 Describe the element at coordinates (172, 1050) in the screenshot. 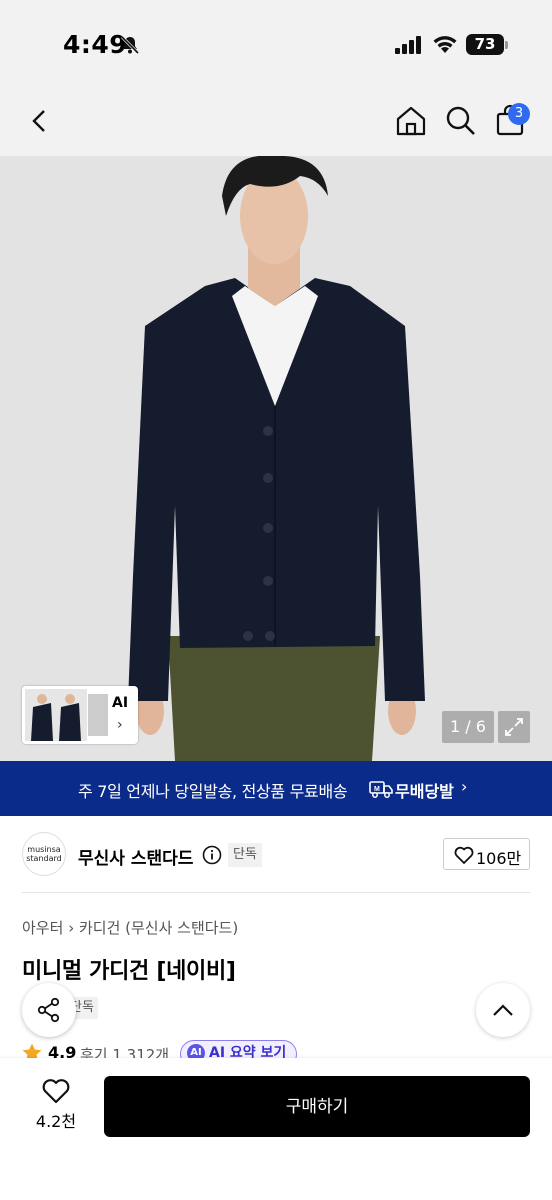

I see `rating-row: 4.9 후기 1,312개 AI AI 요약 보기` at that location.